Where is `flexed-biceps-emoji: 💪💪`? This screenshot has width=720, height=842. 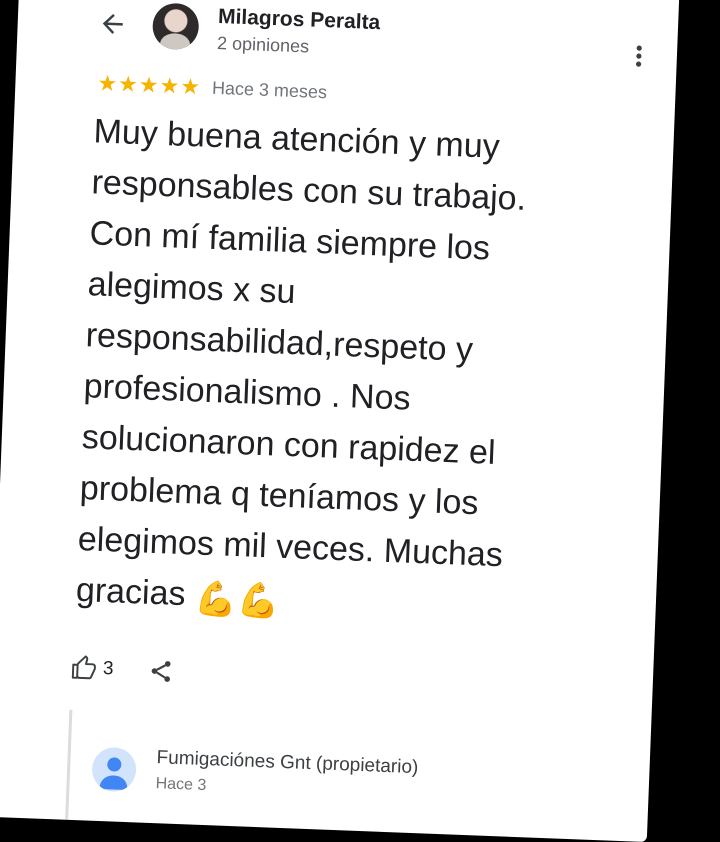
flexed-biceps-emoji: 💪💪 is located at coordinates (237, 600).